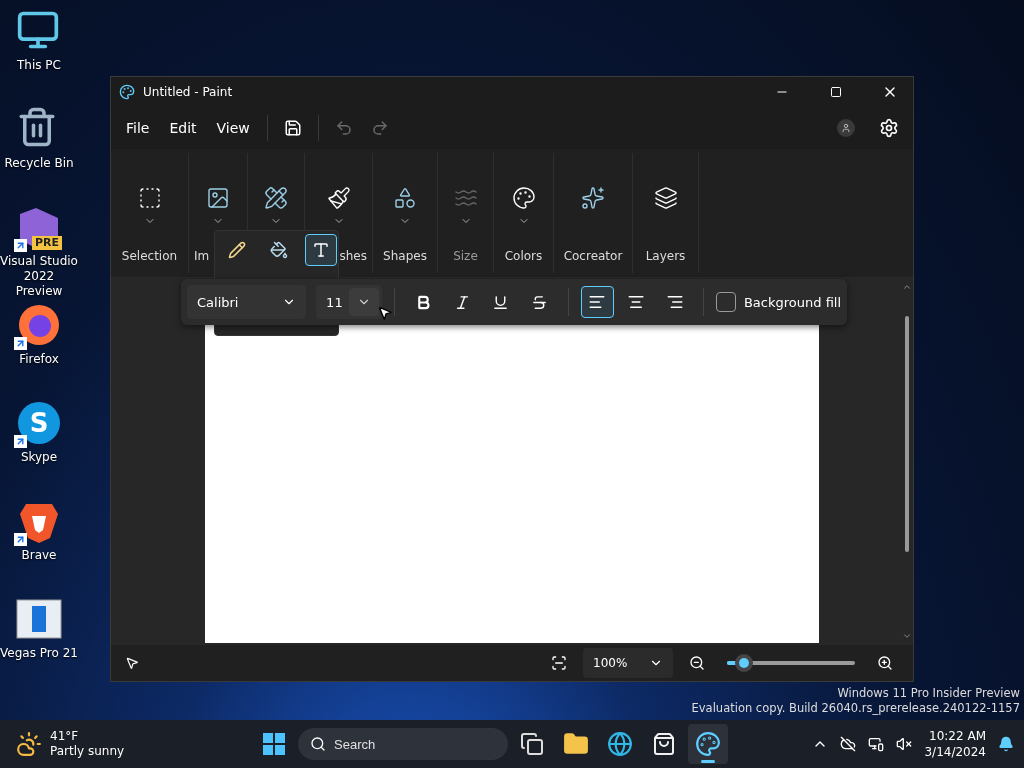 This screenshot has width=1024, height=768. I want to click on fit-screen-icon, so click(559, 663).